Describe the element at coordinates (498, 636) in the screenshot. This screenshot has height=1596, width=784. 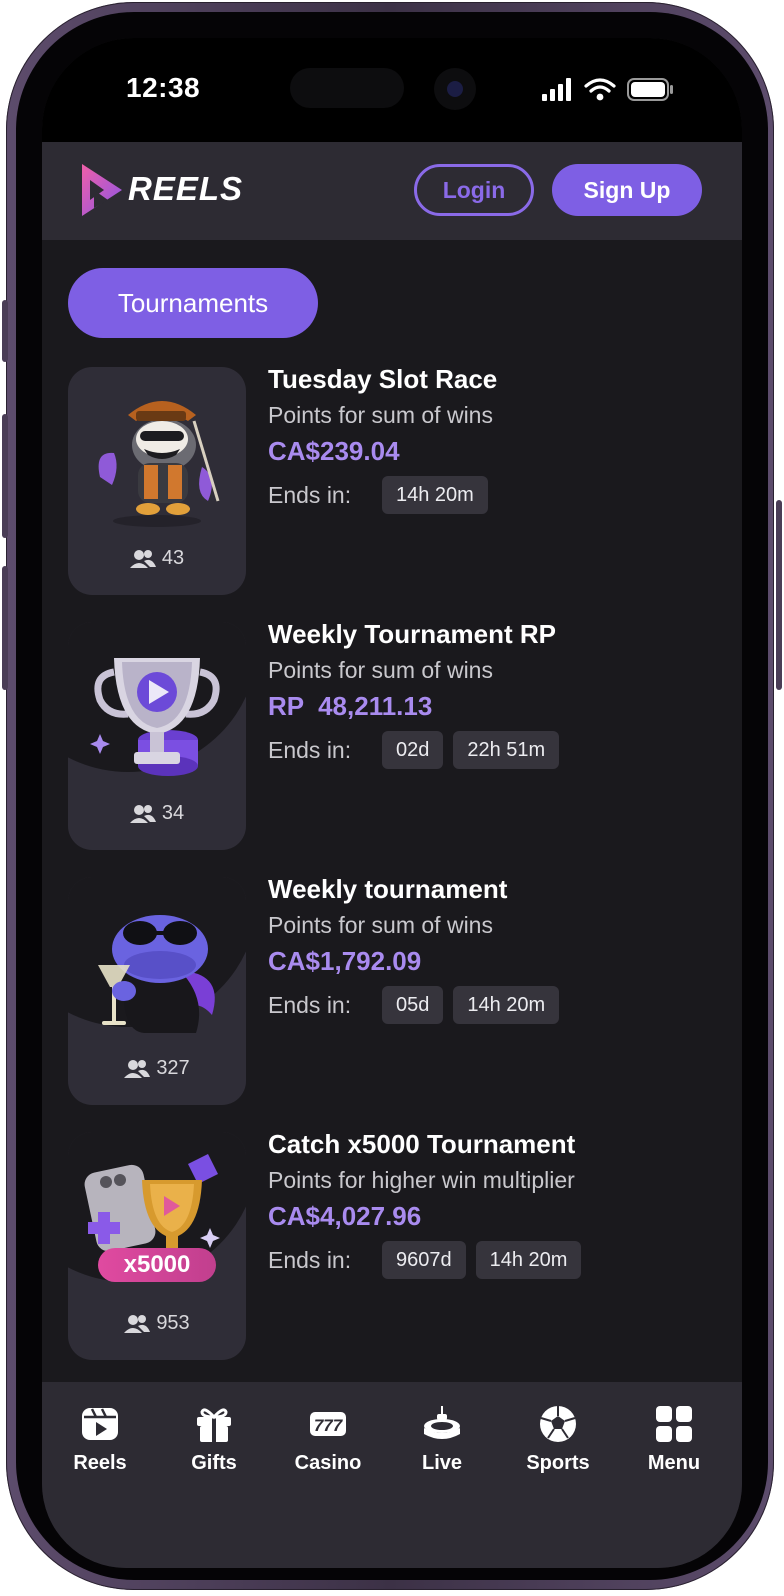
I see `tournament-title: Weekly Tournament RP` at that location.